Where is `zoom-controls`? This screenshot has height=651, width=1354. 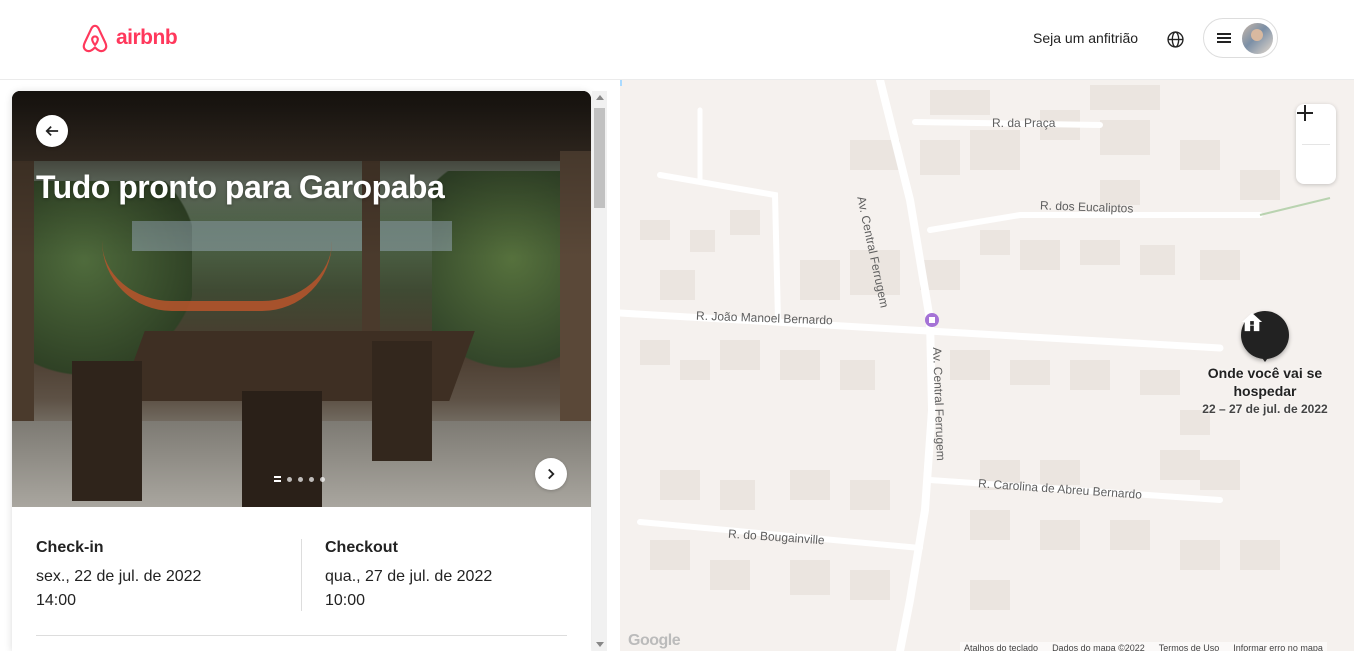
zoom-controls is located at coordinates (1316, 144).